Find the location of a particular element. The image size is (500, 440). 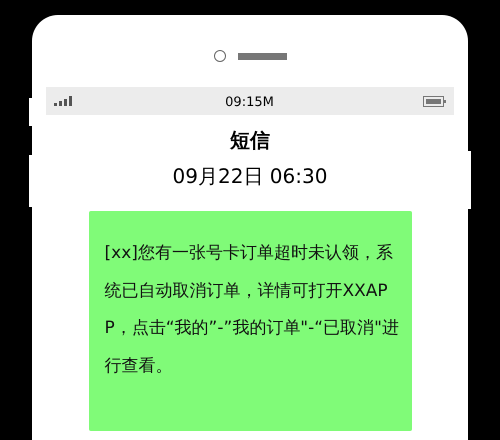

message-timestamp: 09月22日 06:30 is located at coordinates (250, 176).